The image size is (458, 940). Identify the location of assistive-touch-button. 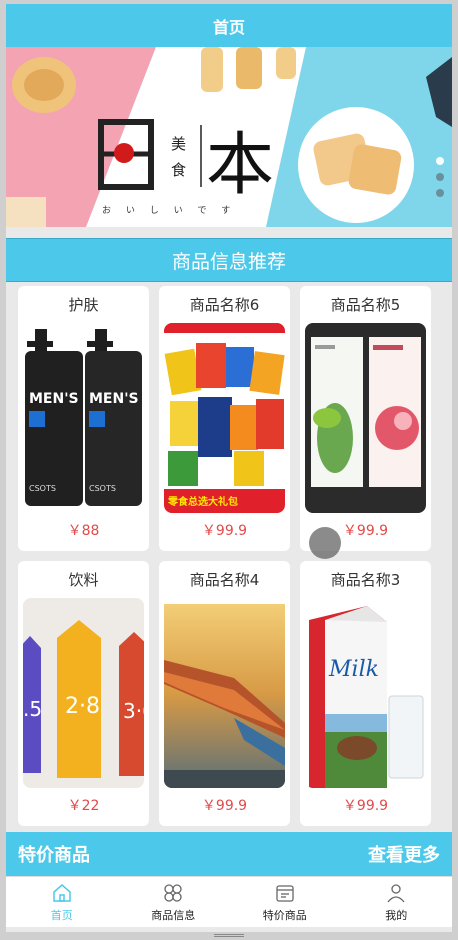
(325, 543).